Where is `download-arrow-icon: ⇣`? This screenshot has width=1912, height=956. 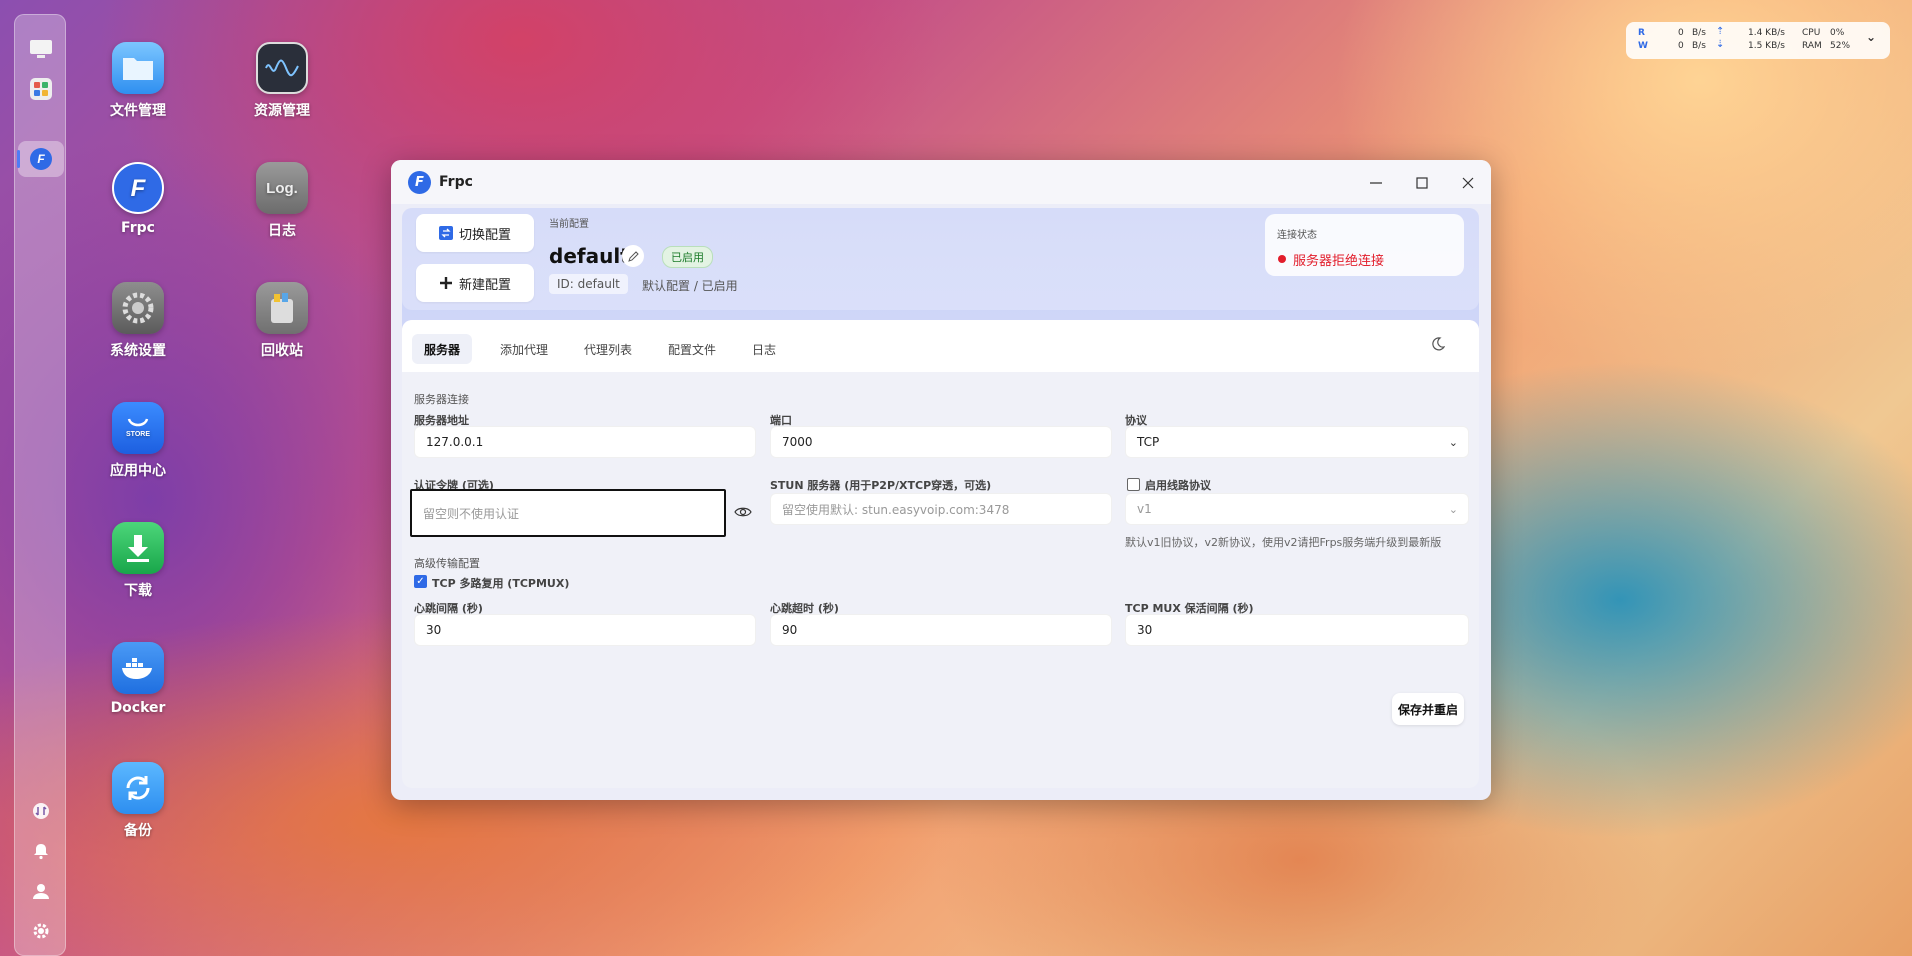 download-arrow-icon: ⇣ is located at coordinates (1720, 44).